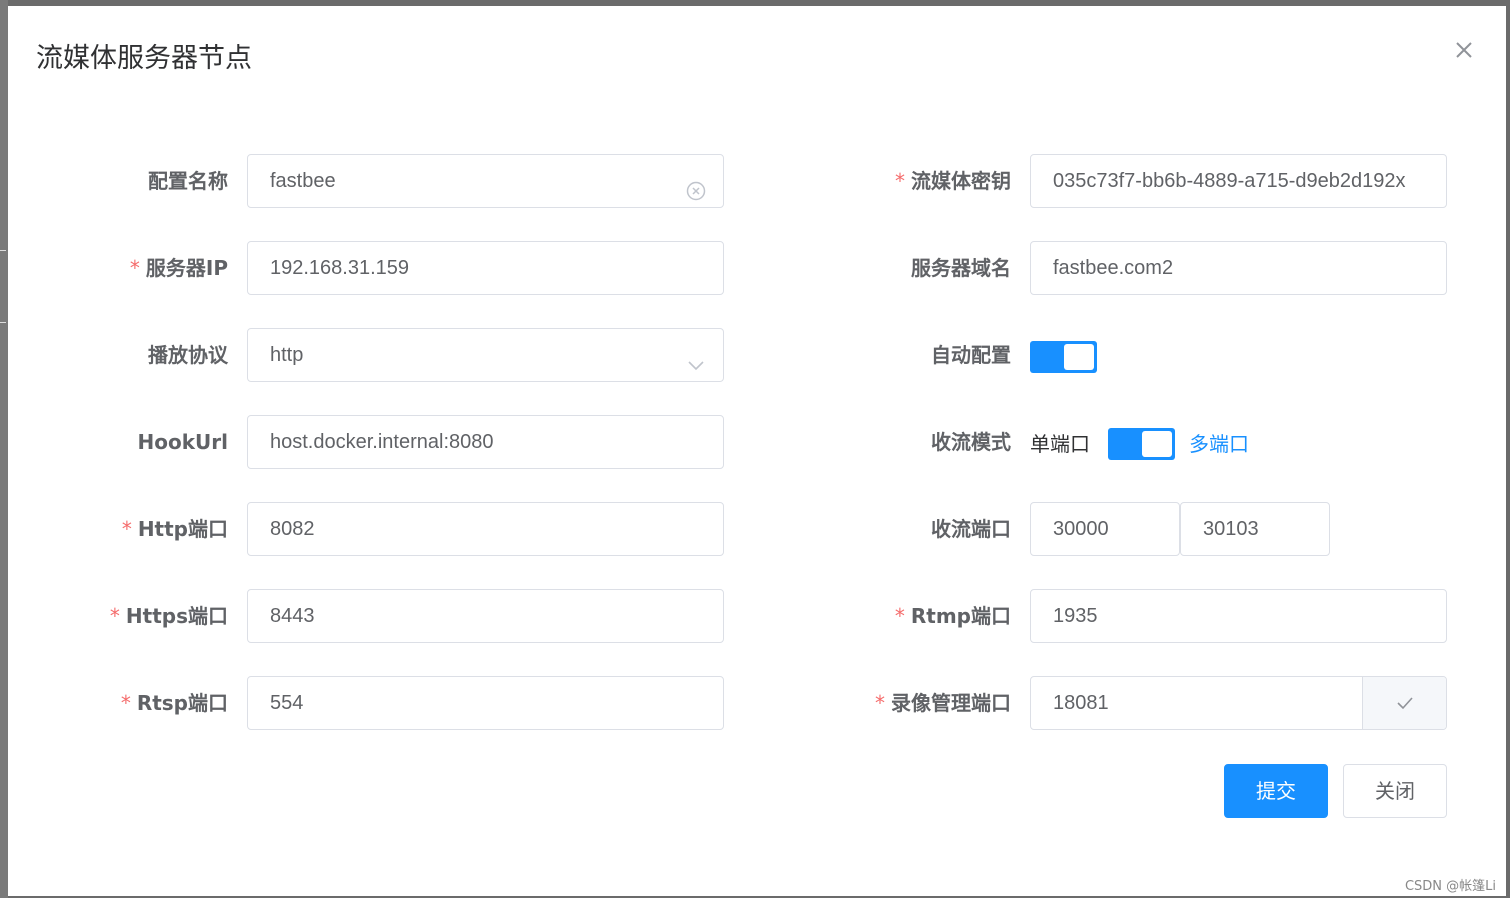  What do you see at coordinates (186, 268) in the screenshot?
I see `label-server-ip-text: 服务器IP` at bounding box center [186, 268].